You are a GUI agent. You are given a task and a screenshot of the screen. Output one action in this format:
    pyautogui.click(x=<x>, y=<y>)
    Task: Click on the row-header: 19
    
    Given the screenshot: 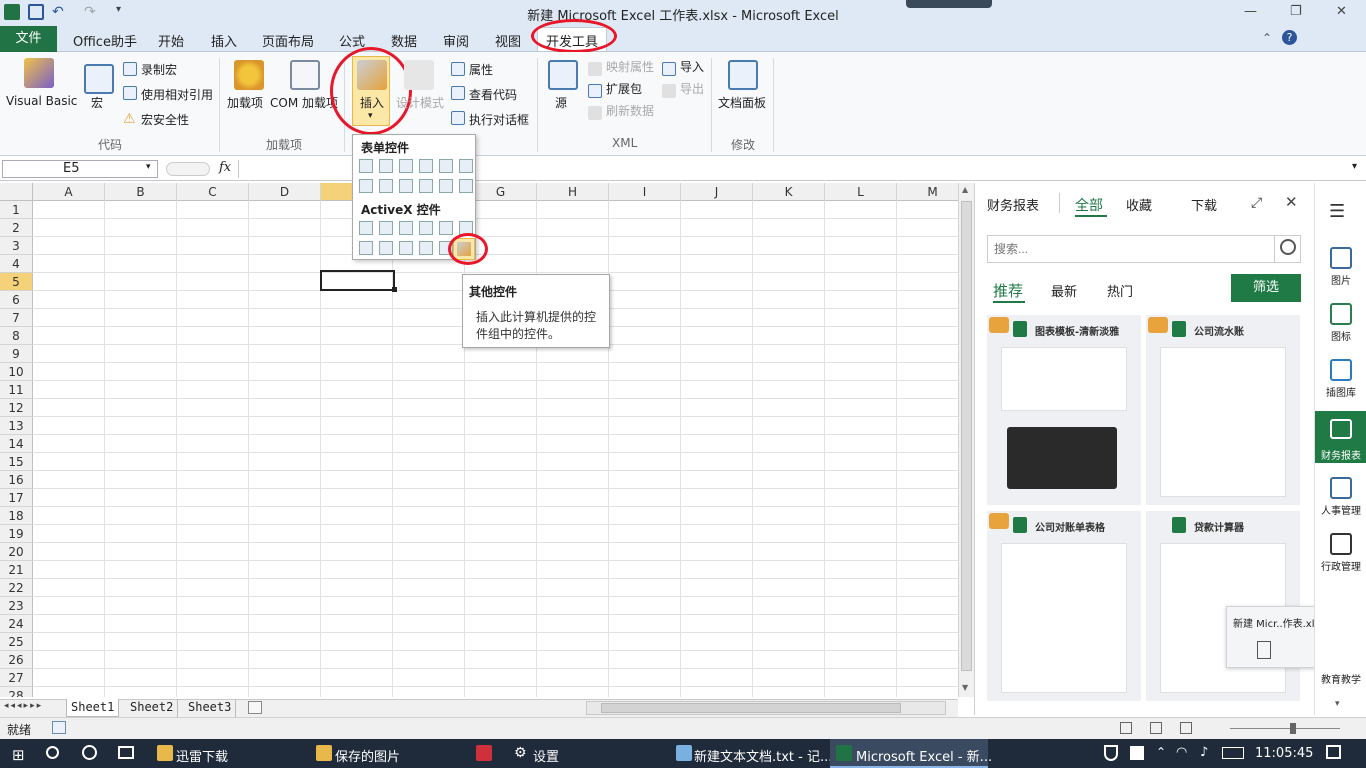 What is the action you would take?
    pyautogui.click(x=16, y=534)
    